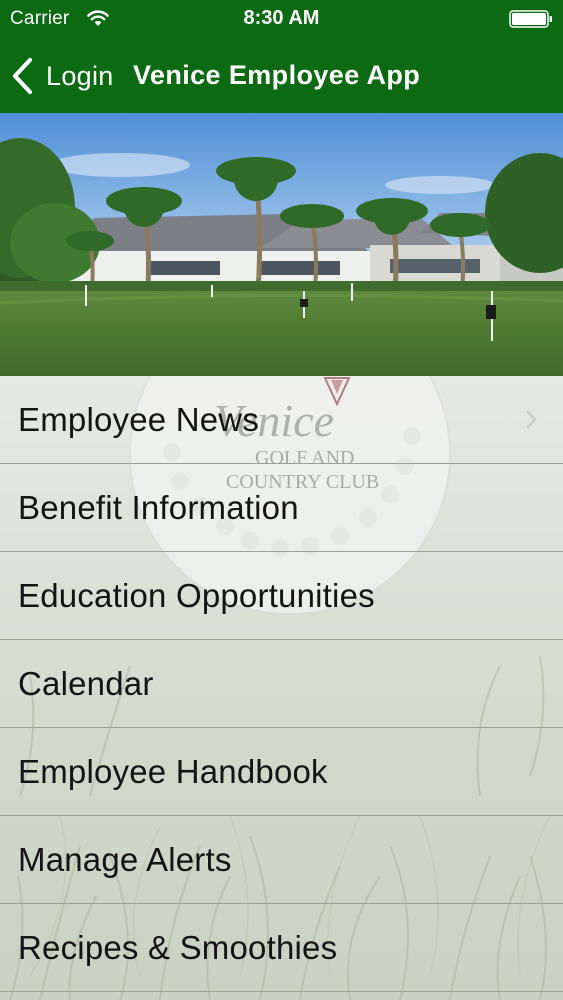 This screenshot has width=563, height=1000. Describe the element at coordinates (158, 507) in the screenshot. I see `menu-item-label: Benefit Information` at that location.